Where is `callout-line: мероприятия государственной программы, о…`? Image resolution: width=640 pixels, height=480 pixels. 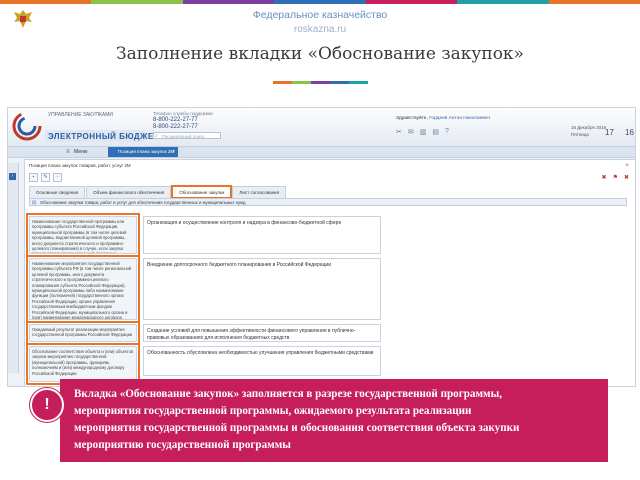
callout-line: мероприятия государственной программы, о… is located at coordinates (273, 411).